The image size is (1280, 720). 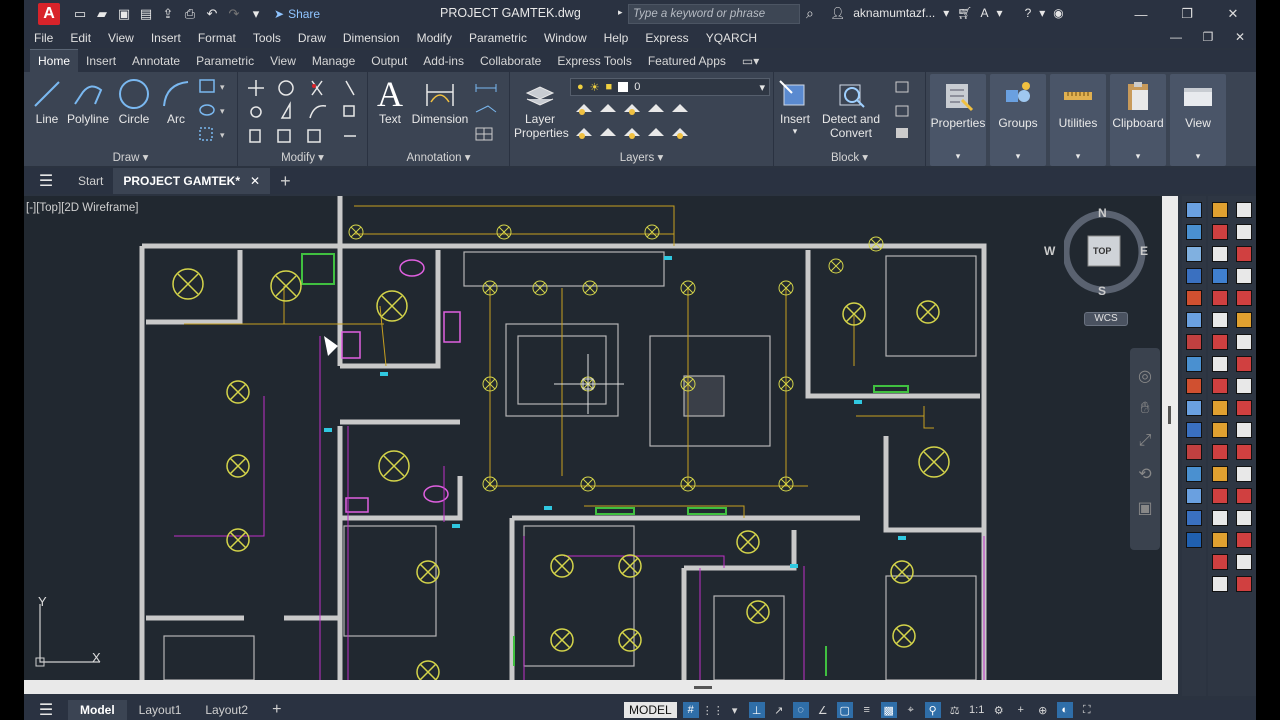 What do you see at coordinates (134, 101) in the screenshot?
I see `circle-button: Circle` at bounding box center [134, 101].